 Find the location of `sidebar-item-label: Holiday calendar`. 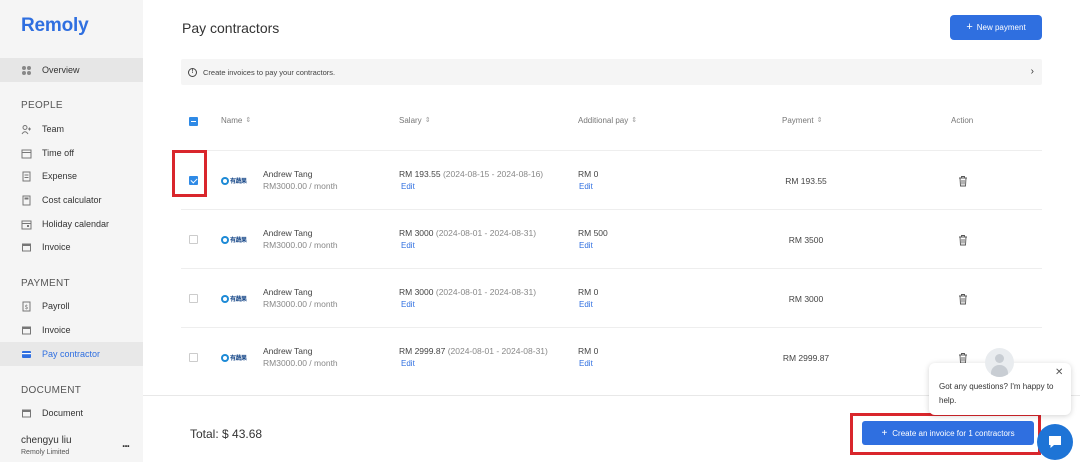

sidebar-item-label: Holiday calendar is located at coordinates (76, 224).